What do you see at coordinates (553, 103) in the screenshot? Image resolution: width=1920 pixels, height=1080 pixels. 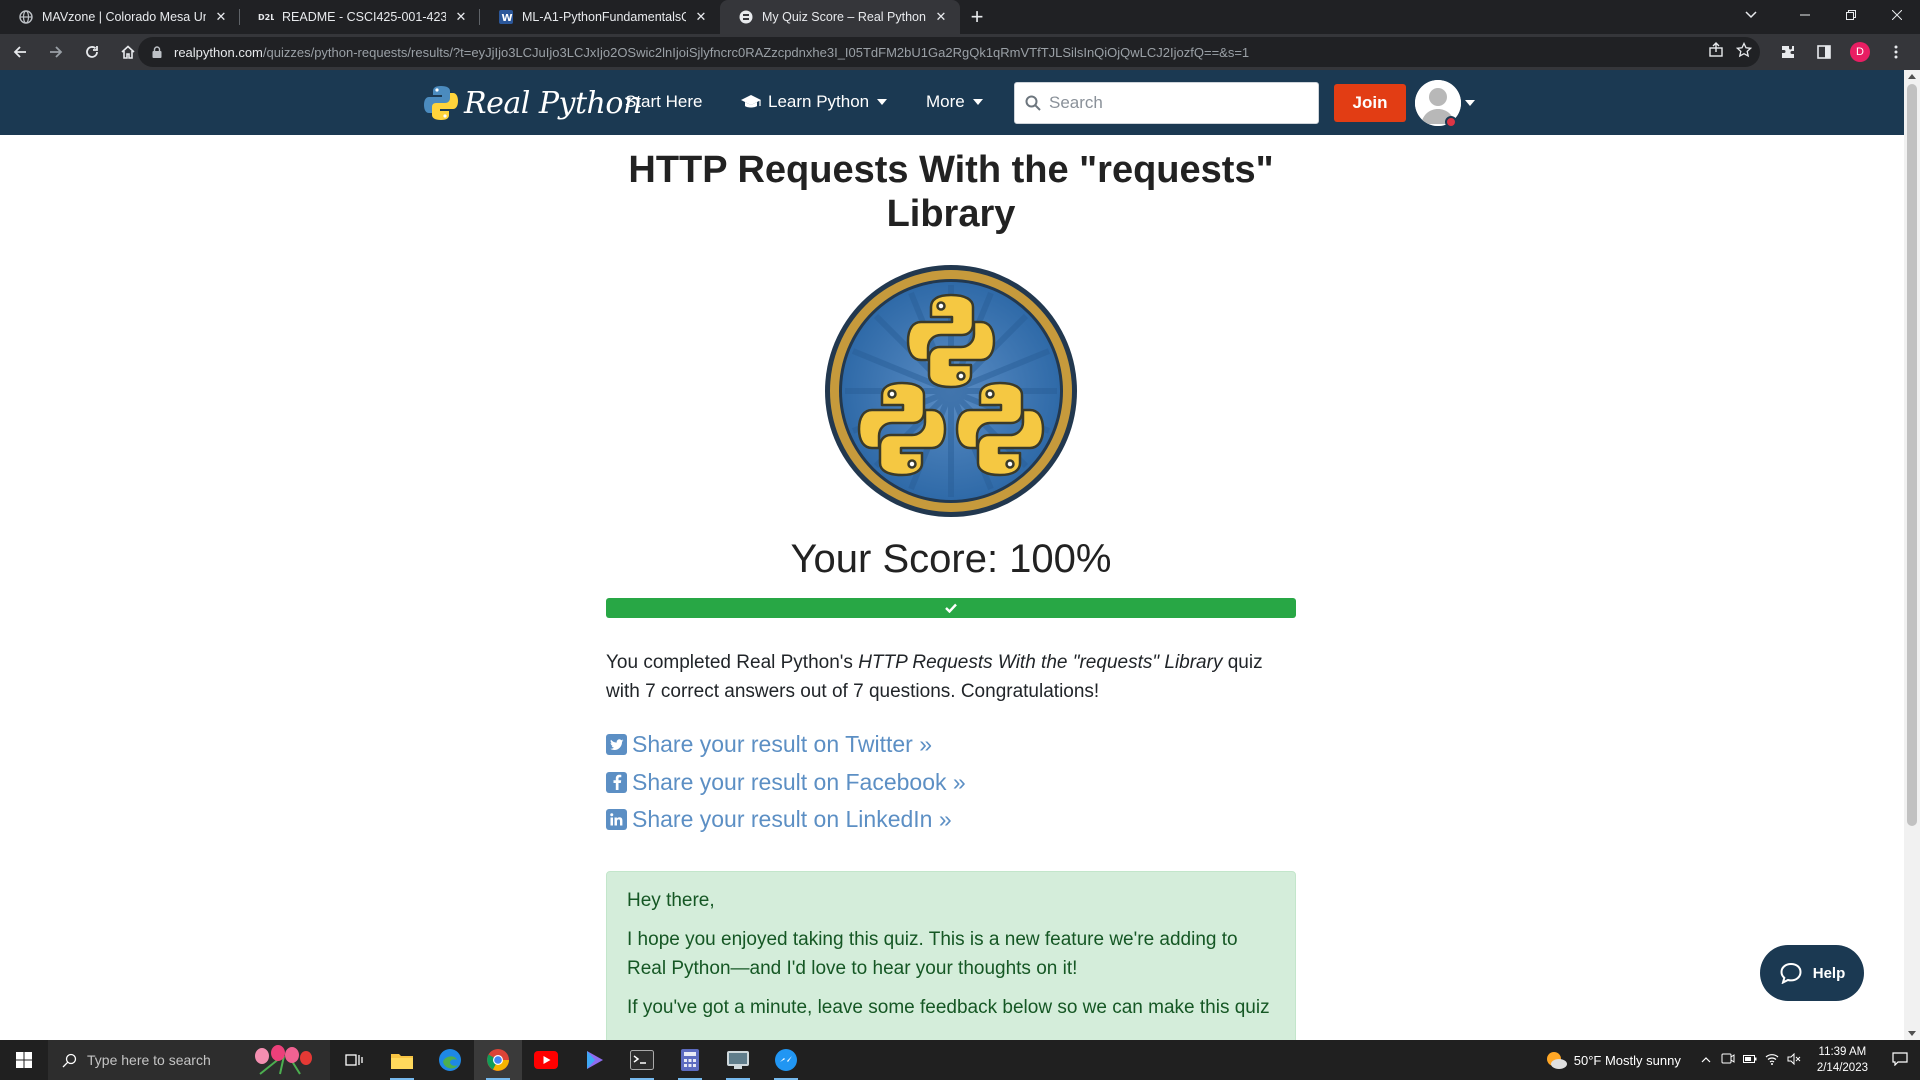 I see `logo-text: Real Python` at bounding box center [553, 103].